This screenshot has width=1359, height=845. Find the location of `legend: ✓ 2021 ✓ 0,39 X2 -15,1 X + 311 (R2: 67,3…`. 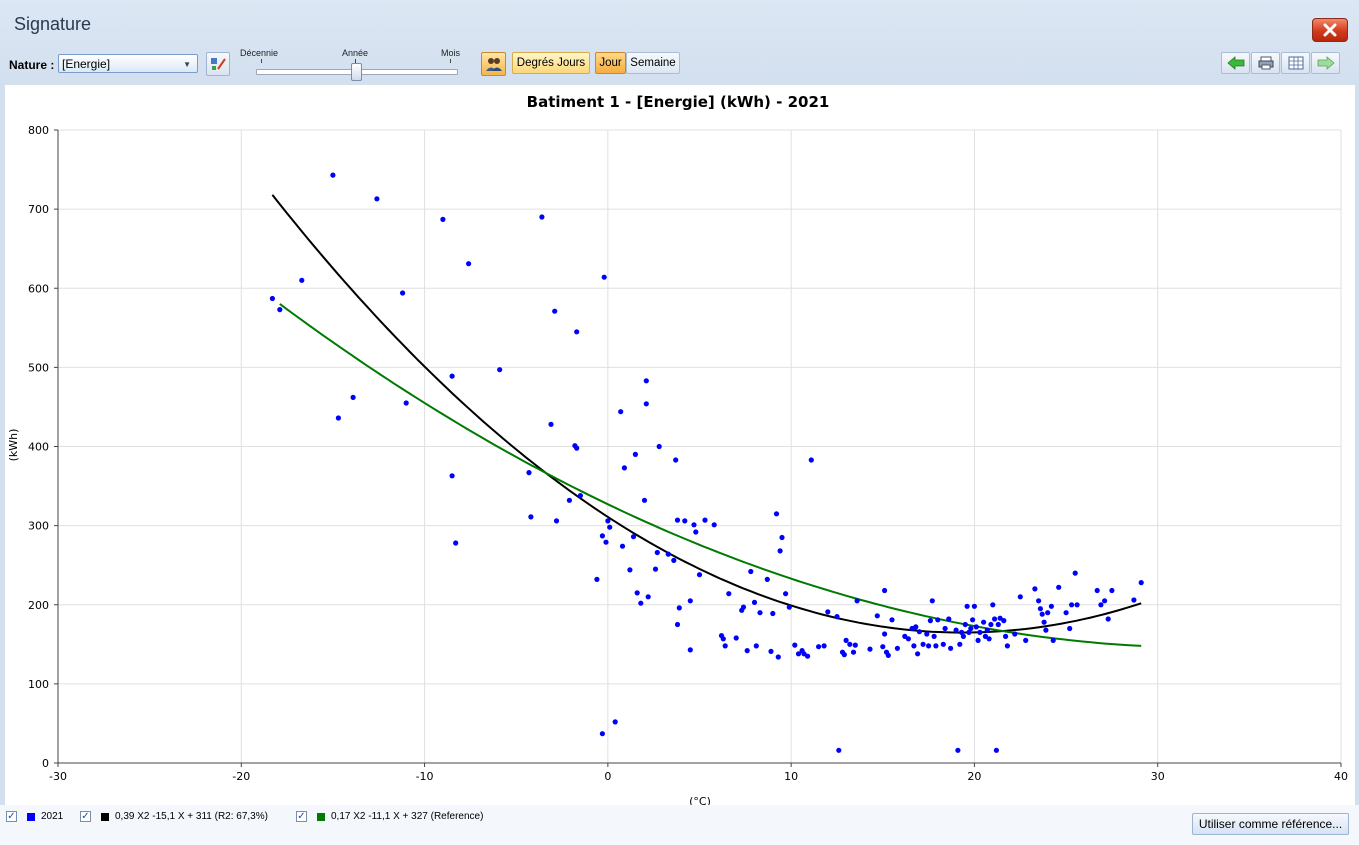

legend: ✓ 2021 ✓ 0,39 X2 -15,1 X + 311 (R2: 67,3… is located at coordinates (679, 825).